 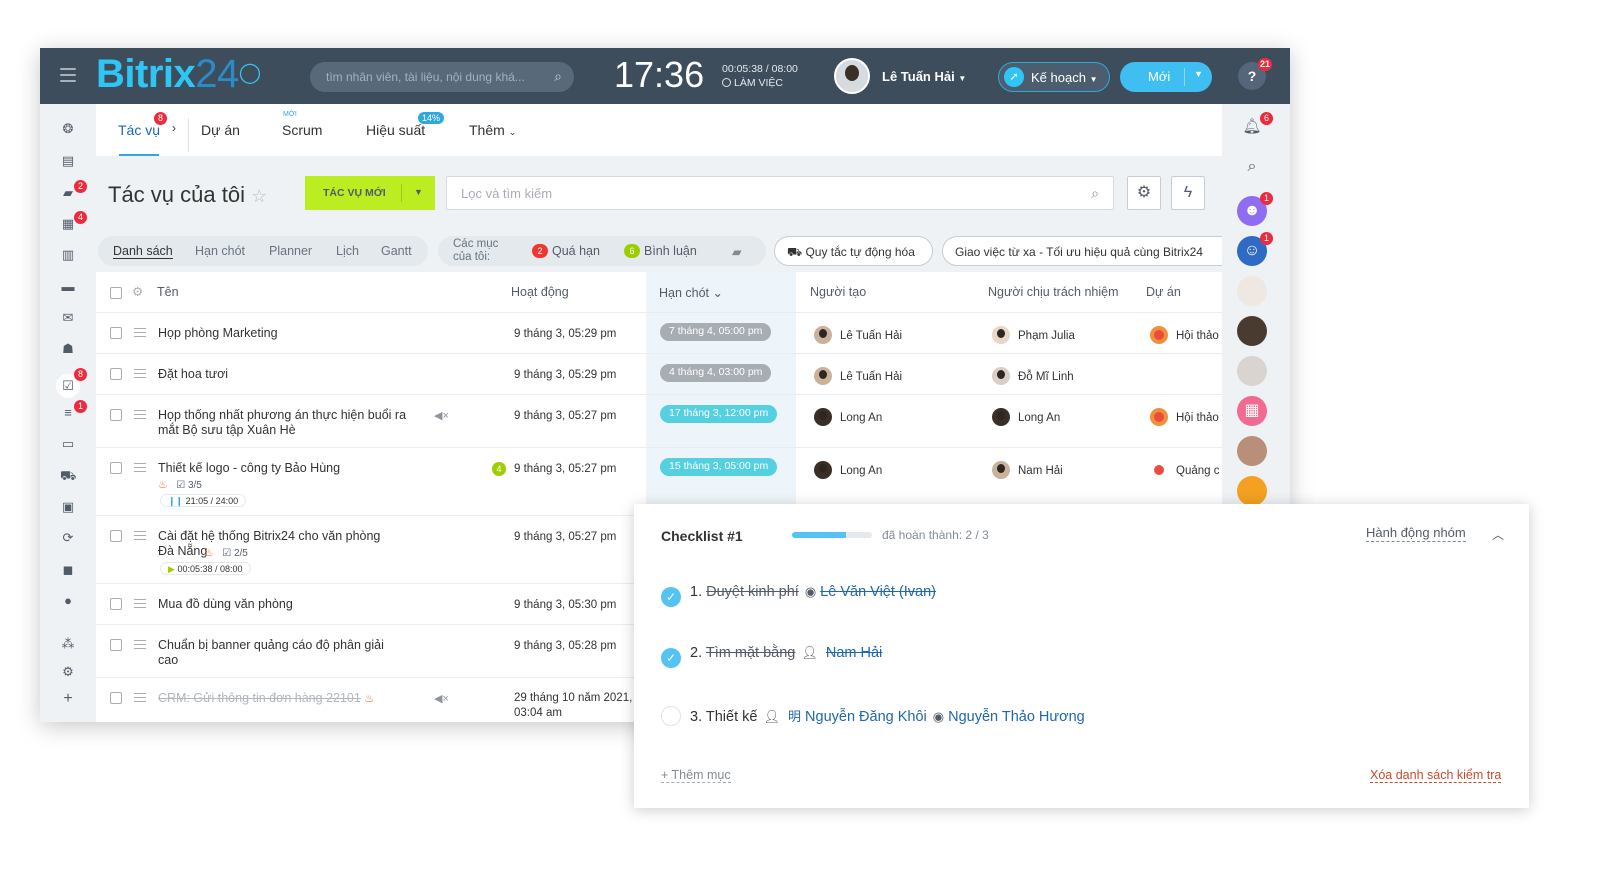 I want to click on document-icon: ▥, so click(x=68, y=255).